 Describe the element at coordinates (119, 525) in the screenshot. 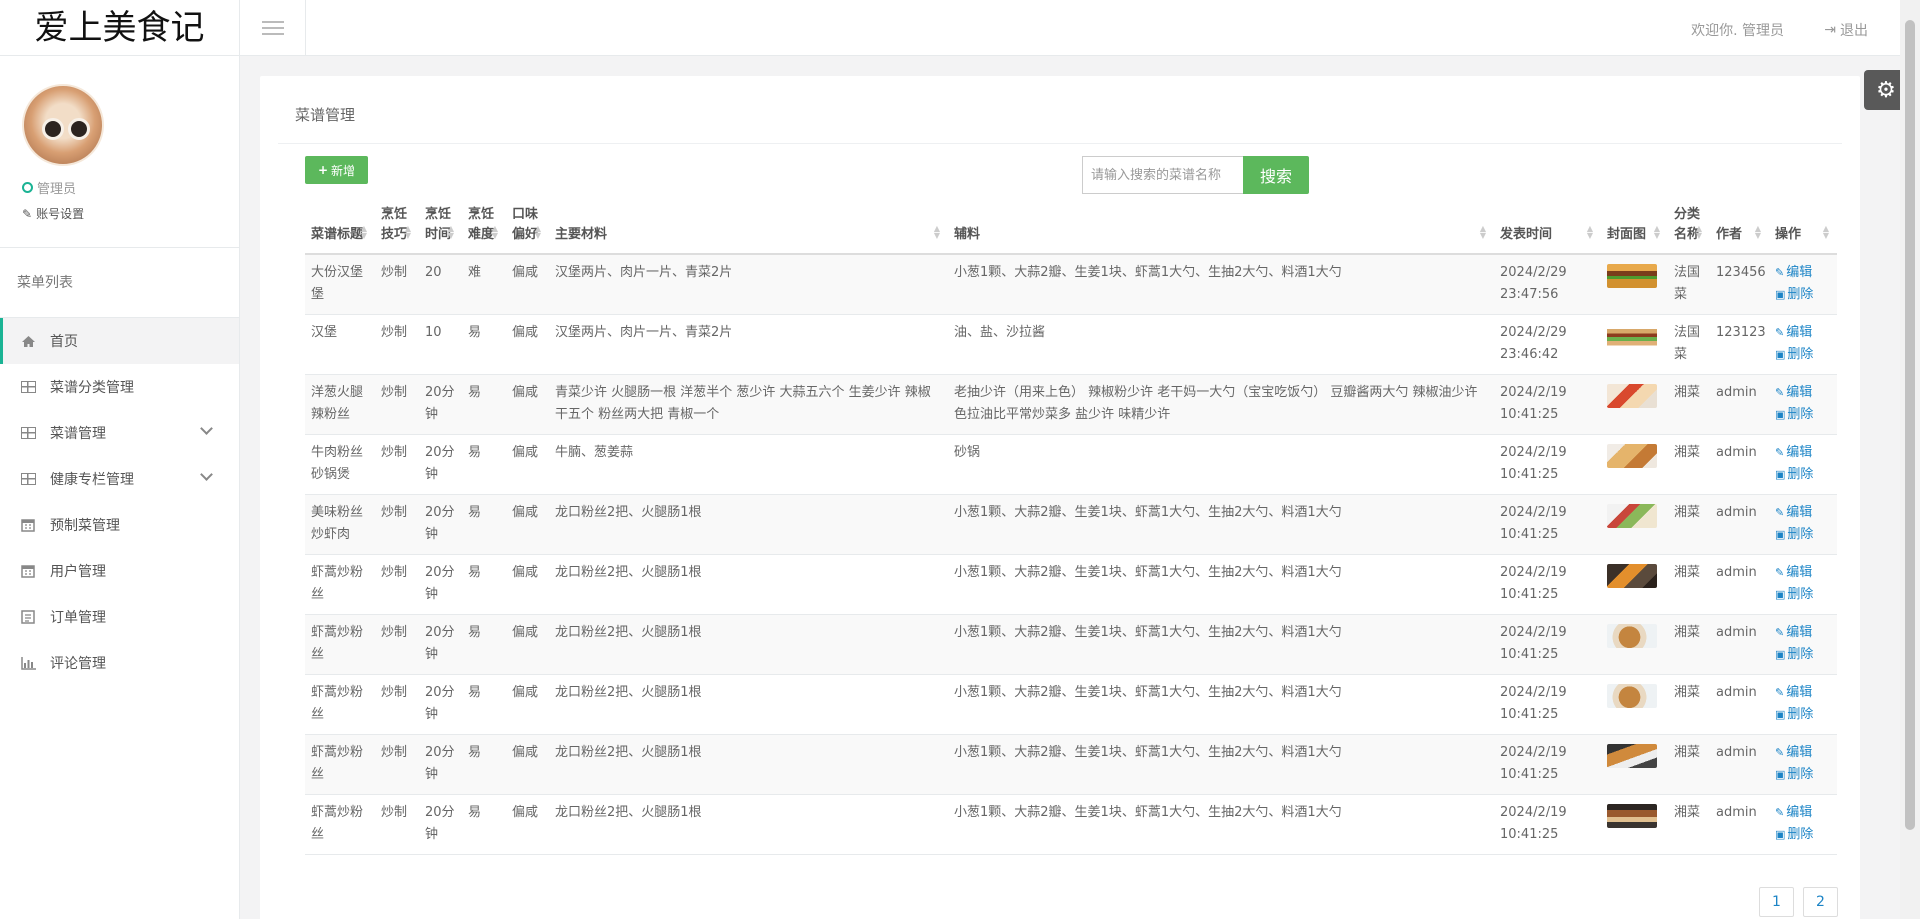

I see `sidebar-item-4: 预制菜管理` at that location.